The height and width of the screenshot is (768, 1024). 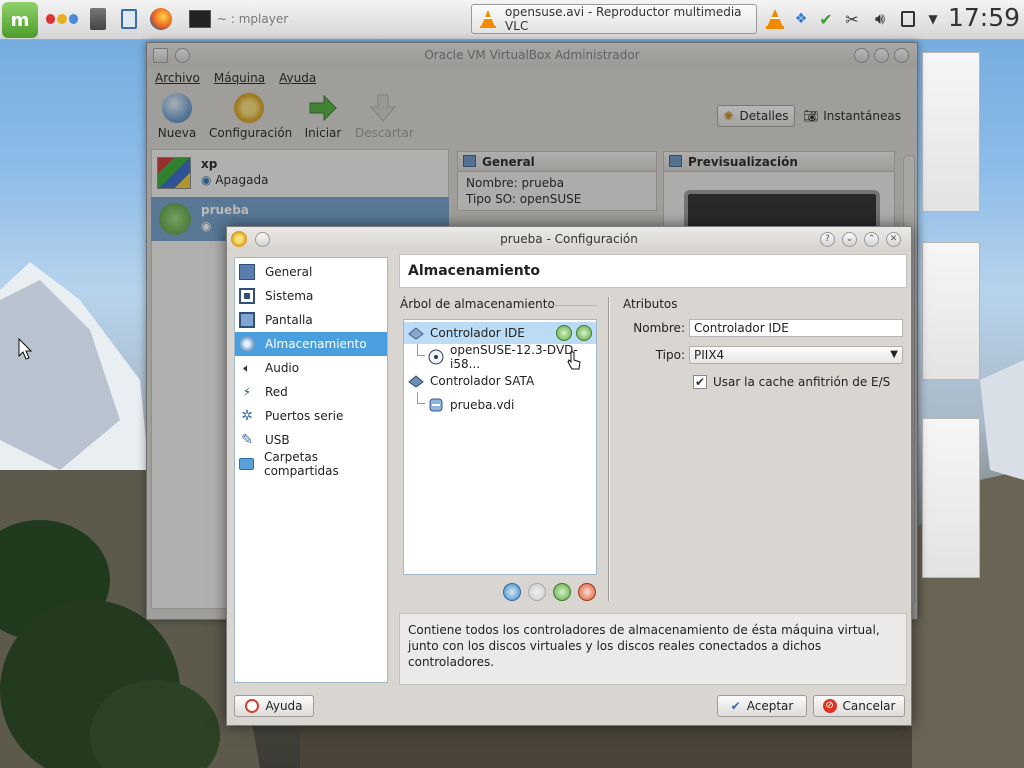 What do you see at coordinates (650, 304) in the screenshot?
I see `attributes-label: Atributos` at bounding box center [650, 304].